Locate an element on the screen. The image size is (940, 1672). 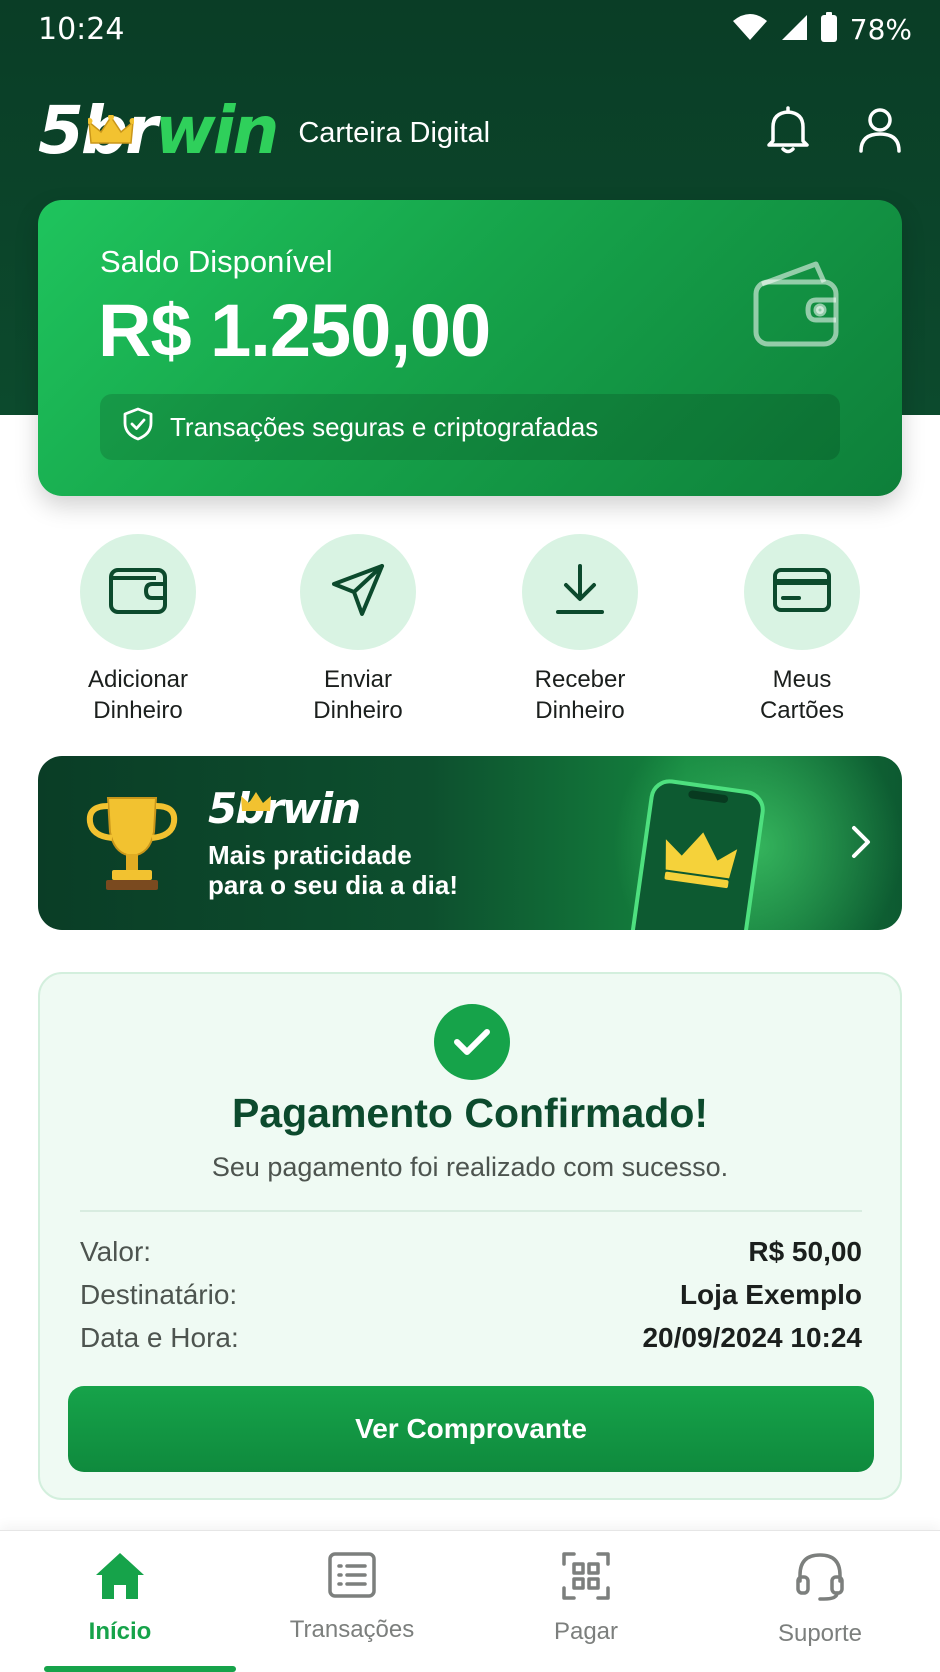
action-send-money-circle is located at coordinates (358, 592).